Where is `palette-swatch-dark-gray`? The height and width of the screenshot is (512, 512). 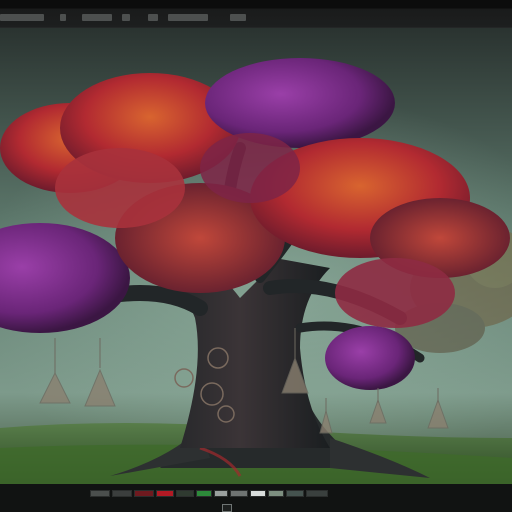 palette-swatch-dark-gray is located at coordinates (100, 493).